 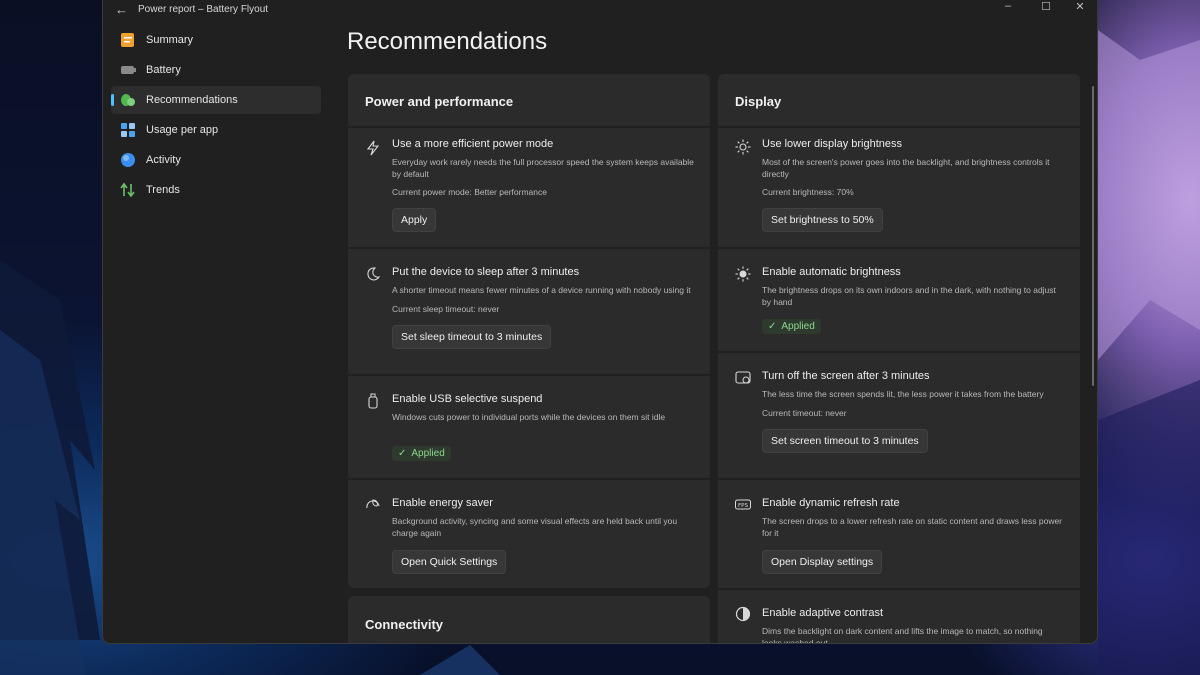 What do you see at coordinates (128, 100) in the screenshot?
I see `leaf-icon` at bounding box center [128, 100].